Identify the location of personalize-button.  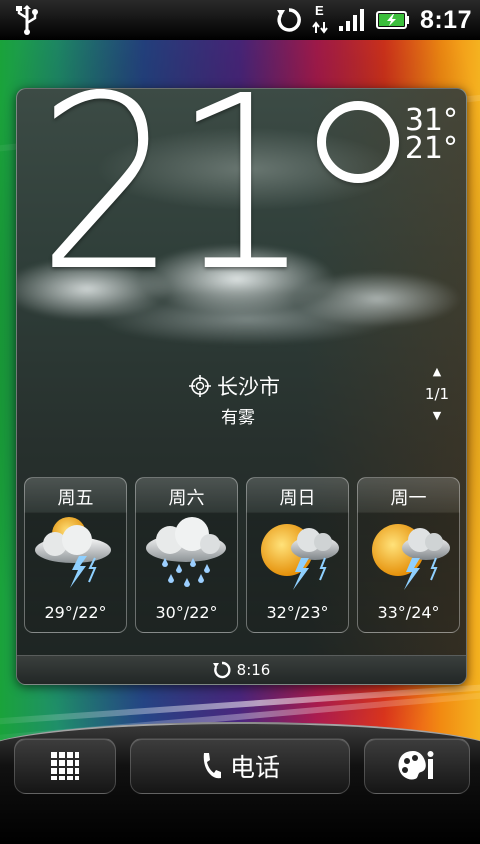
(417, 766).